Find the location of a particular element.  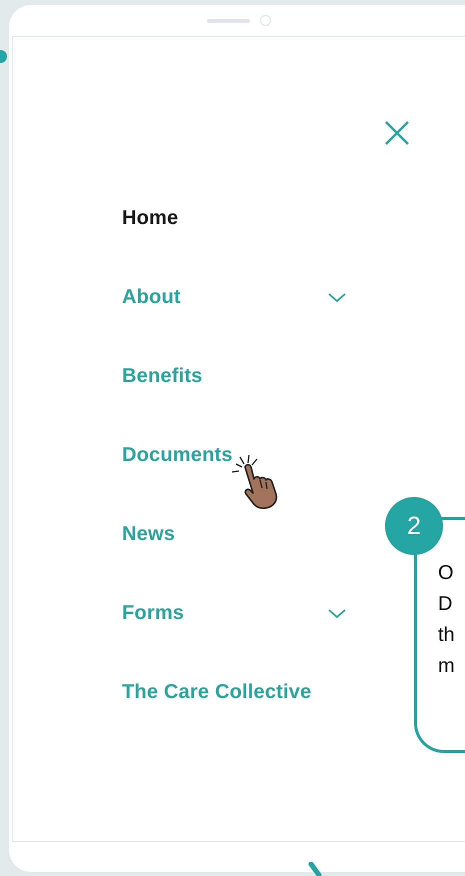

callout-text: th is located at coordinates (447, 635).